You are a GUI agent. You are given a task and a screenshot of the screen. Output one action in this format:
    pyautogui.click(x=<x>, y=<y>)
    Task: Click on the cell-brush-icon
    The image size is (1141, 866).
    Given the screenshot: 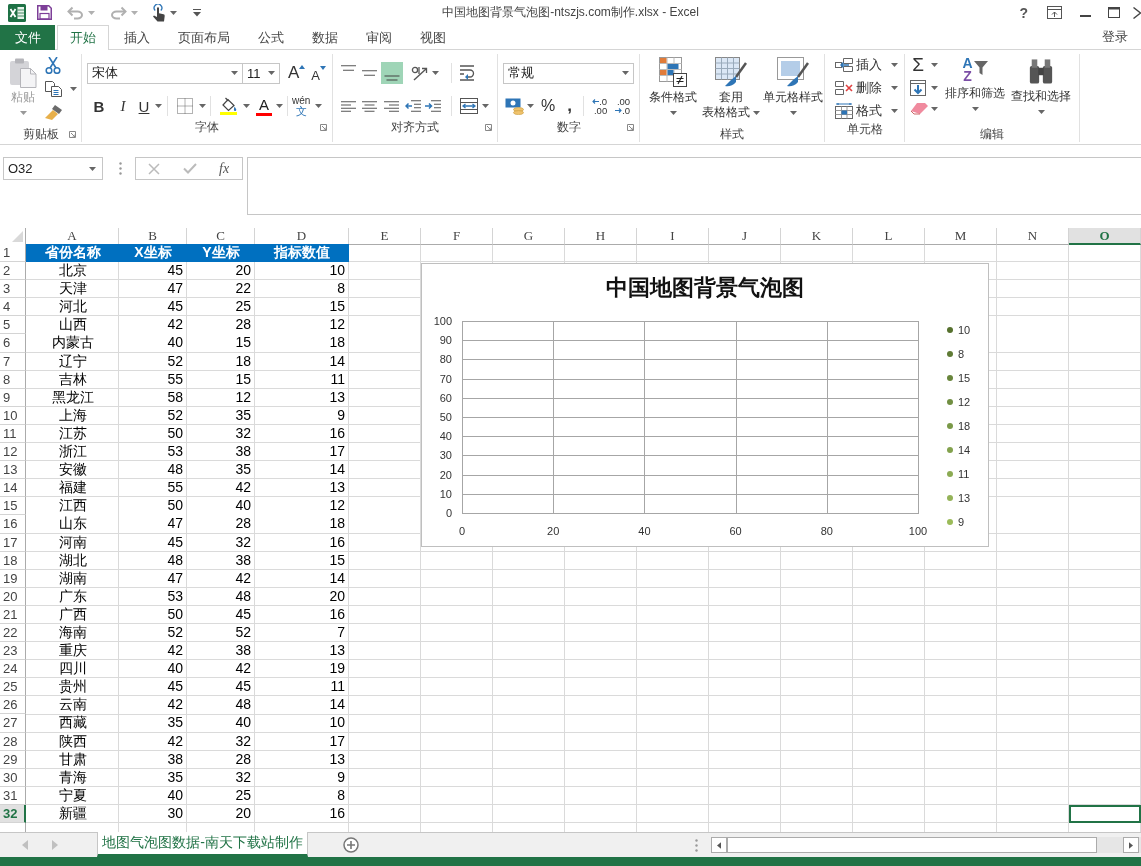 What is the action you would take?
    pyautogui.click(x=793, y=72)
    